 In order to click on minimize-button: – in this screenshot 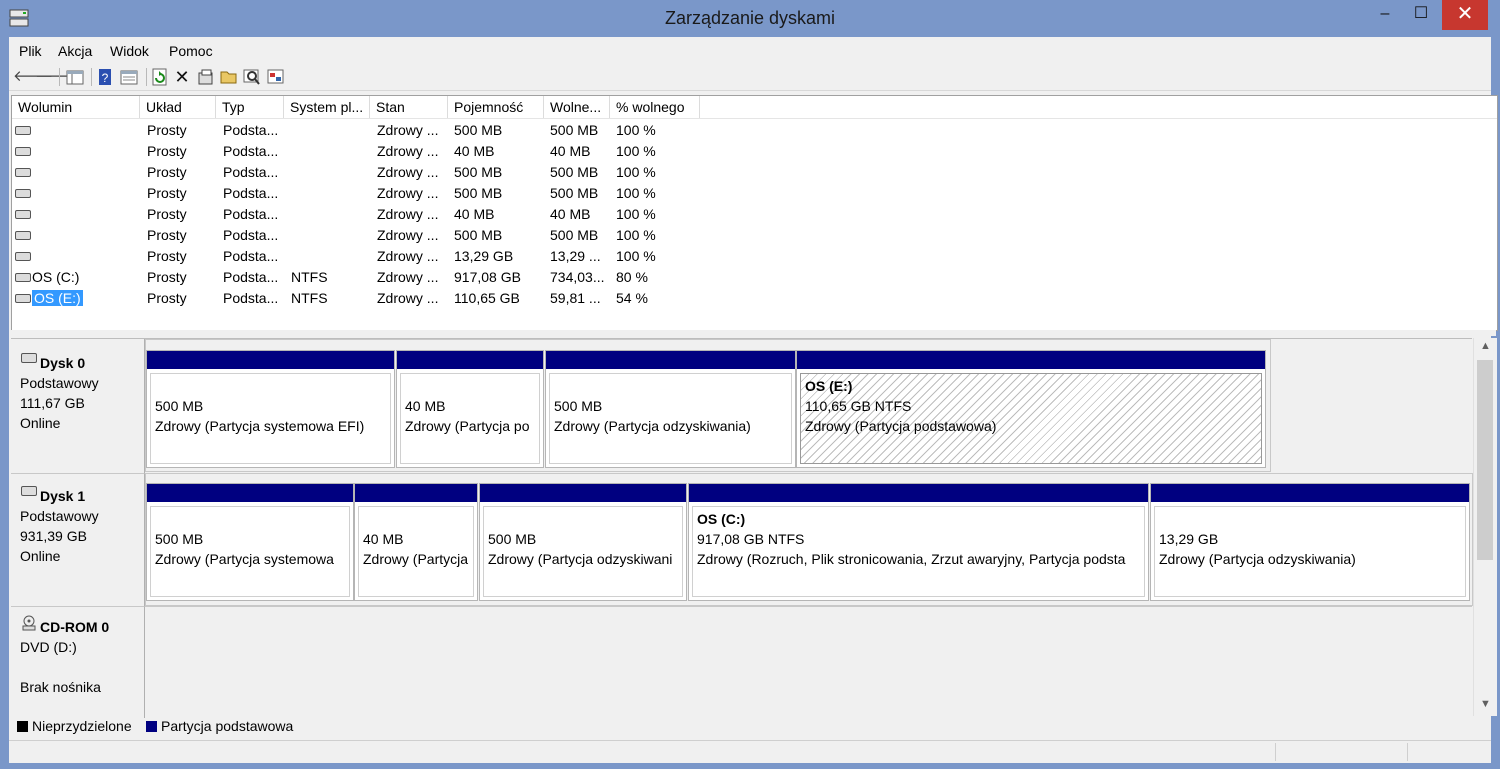, I will do `click(1385, 15)`.